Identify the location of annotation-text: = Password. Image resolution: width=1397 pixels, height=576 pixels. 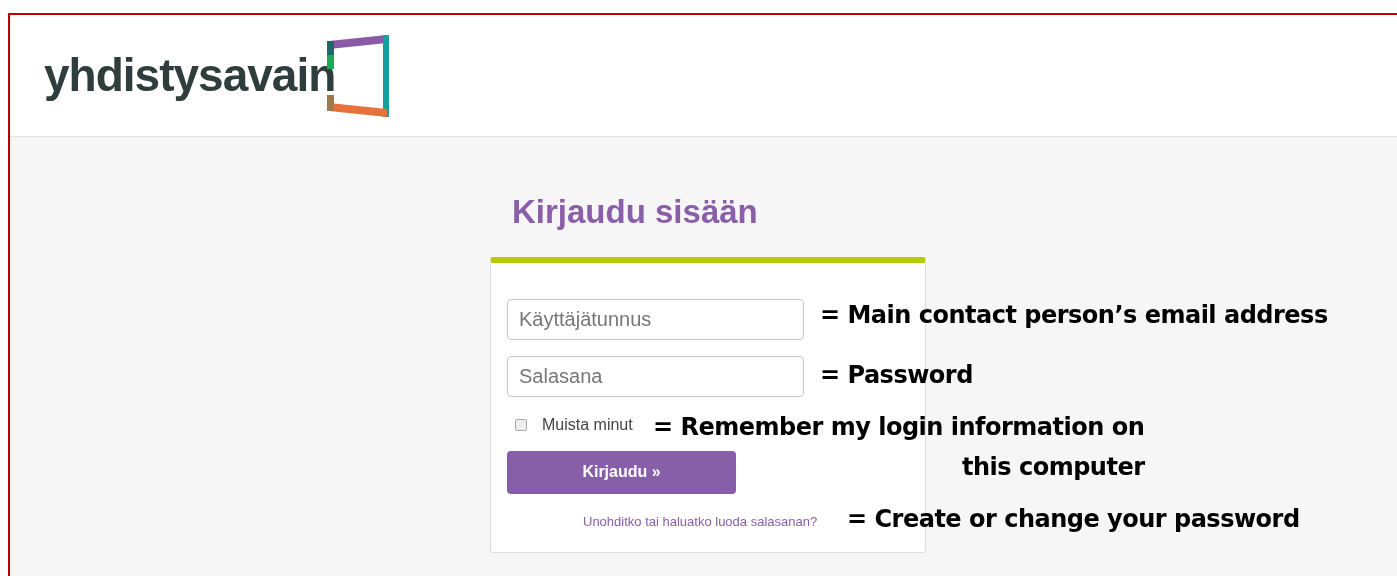
(896, 375).